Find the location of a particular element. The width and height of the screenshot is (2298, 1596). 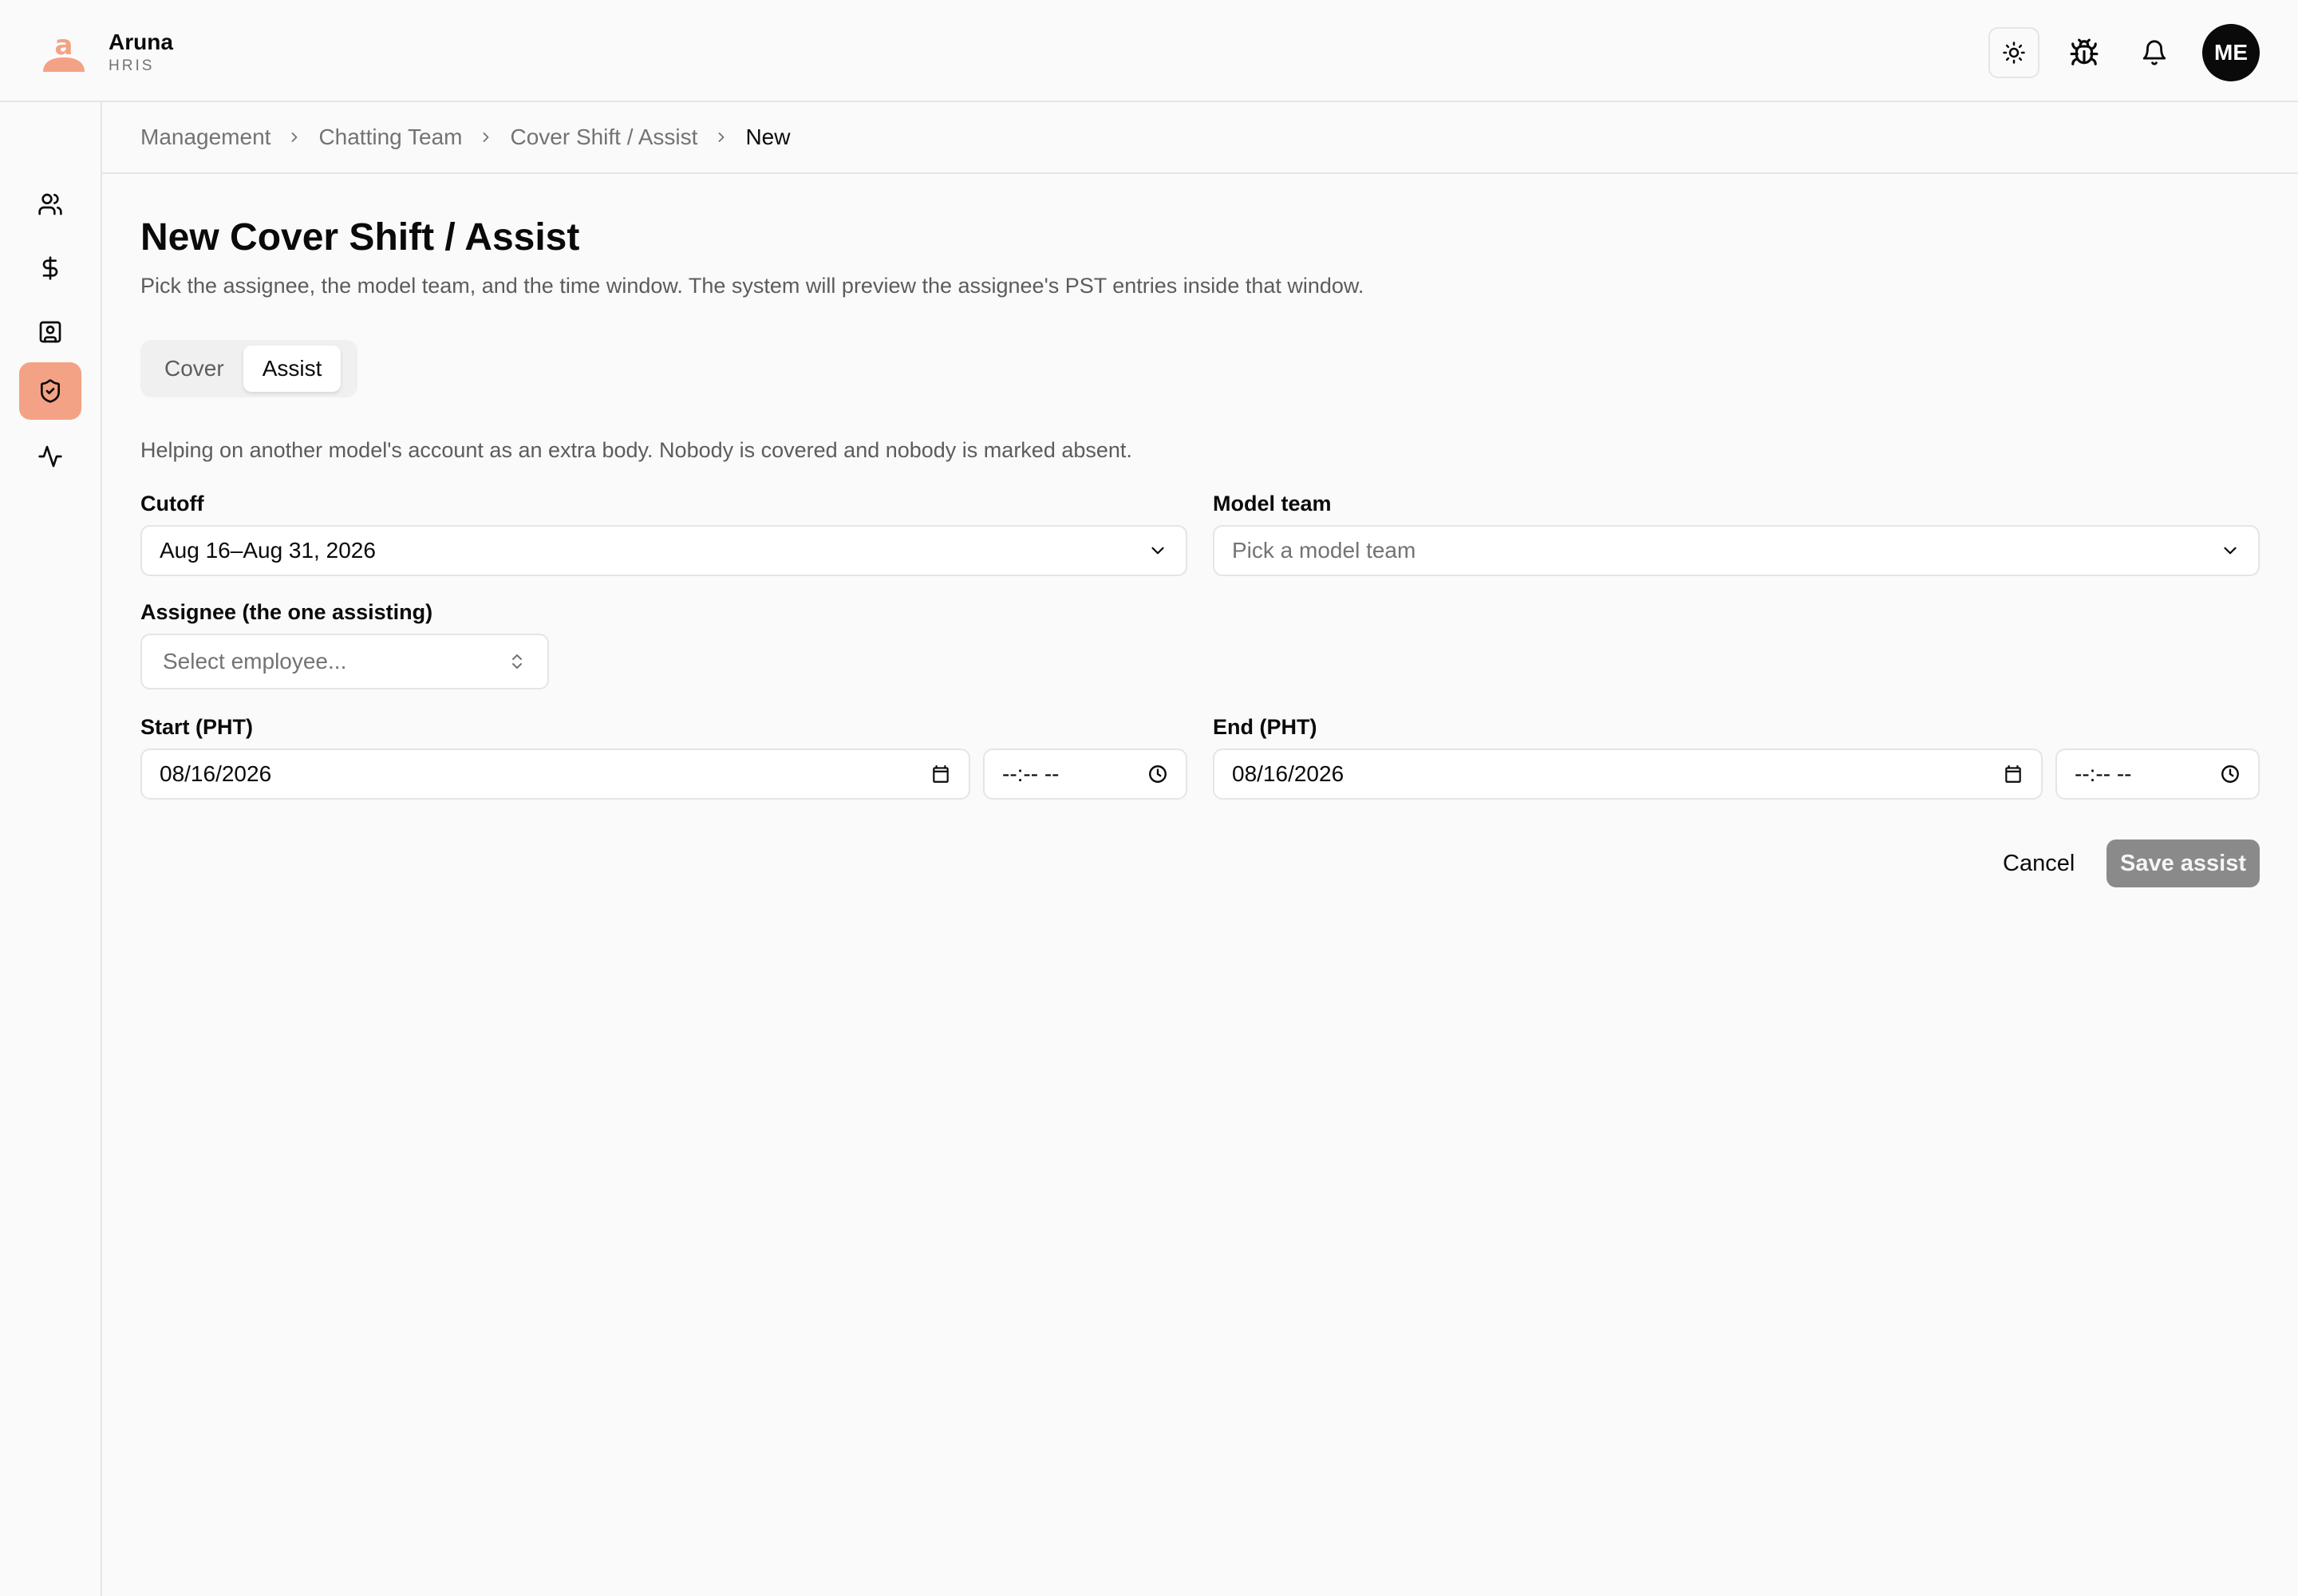

contact-card-icon is located at coordinates (50, 332).